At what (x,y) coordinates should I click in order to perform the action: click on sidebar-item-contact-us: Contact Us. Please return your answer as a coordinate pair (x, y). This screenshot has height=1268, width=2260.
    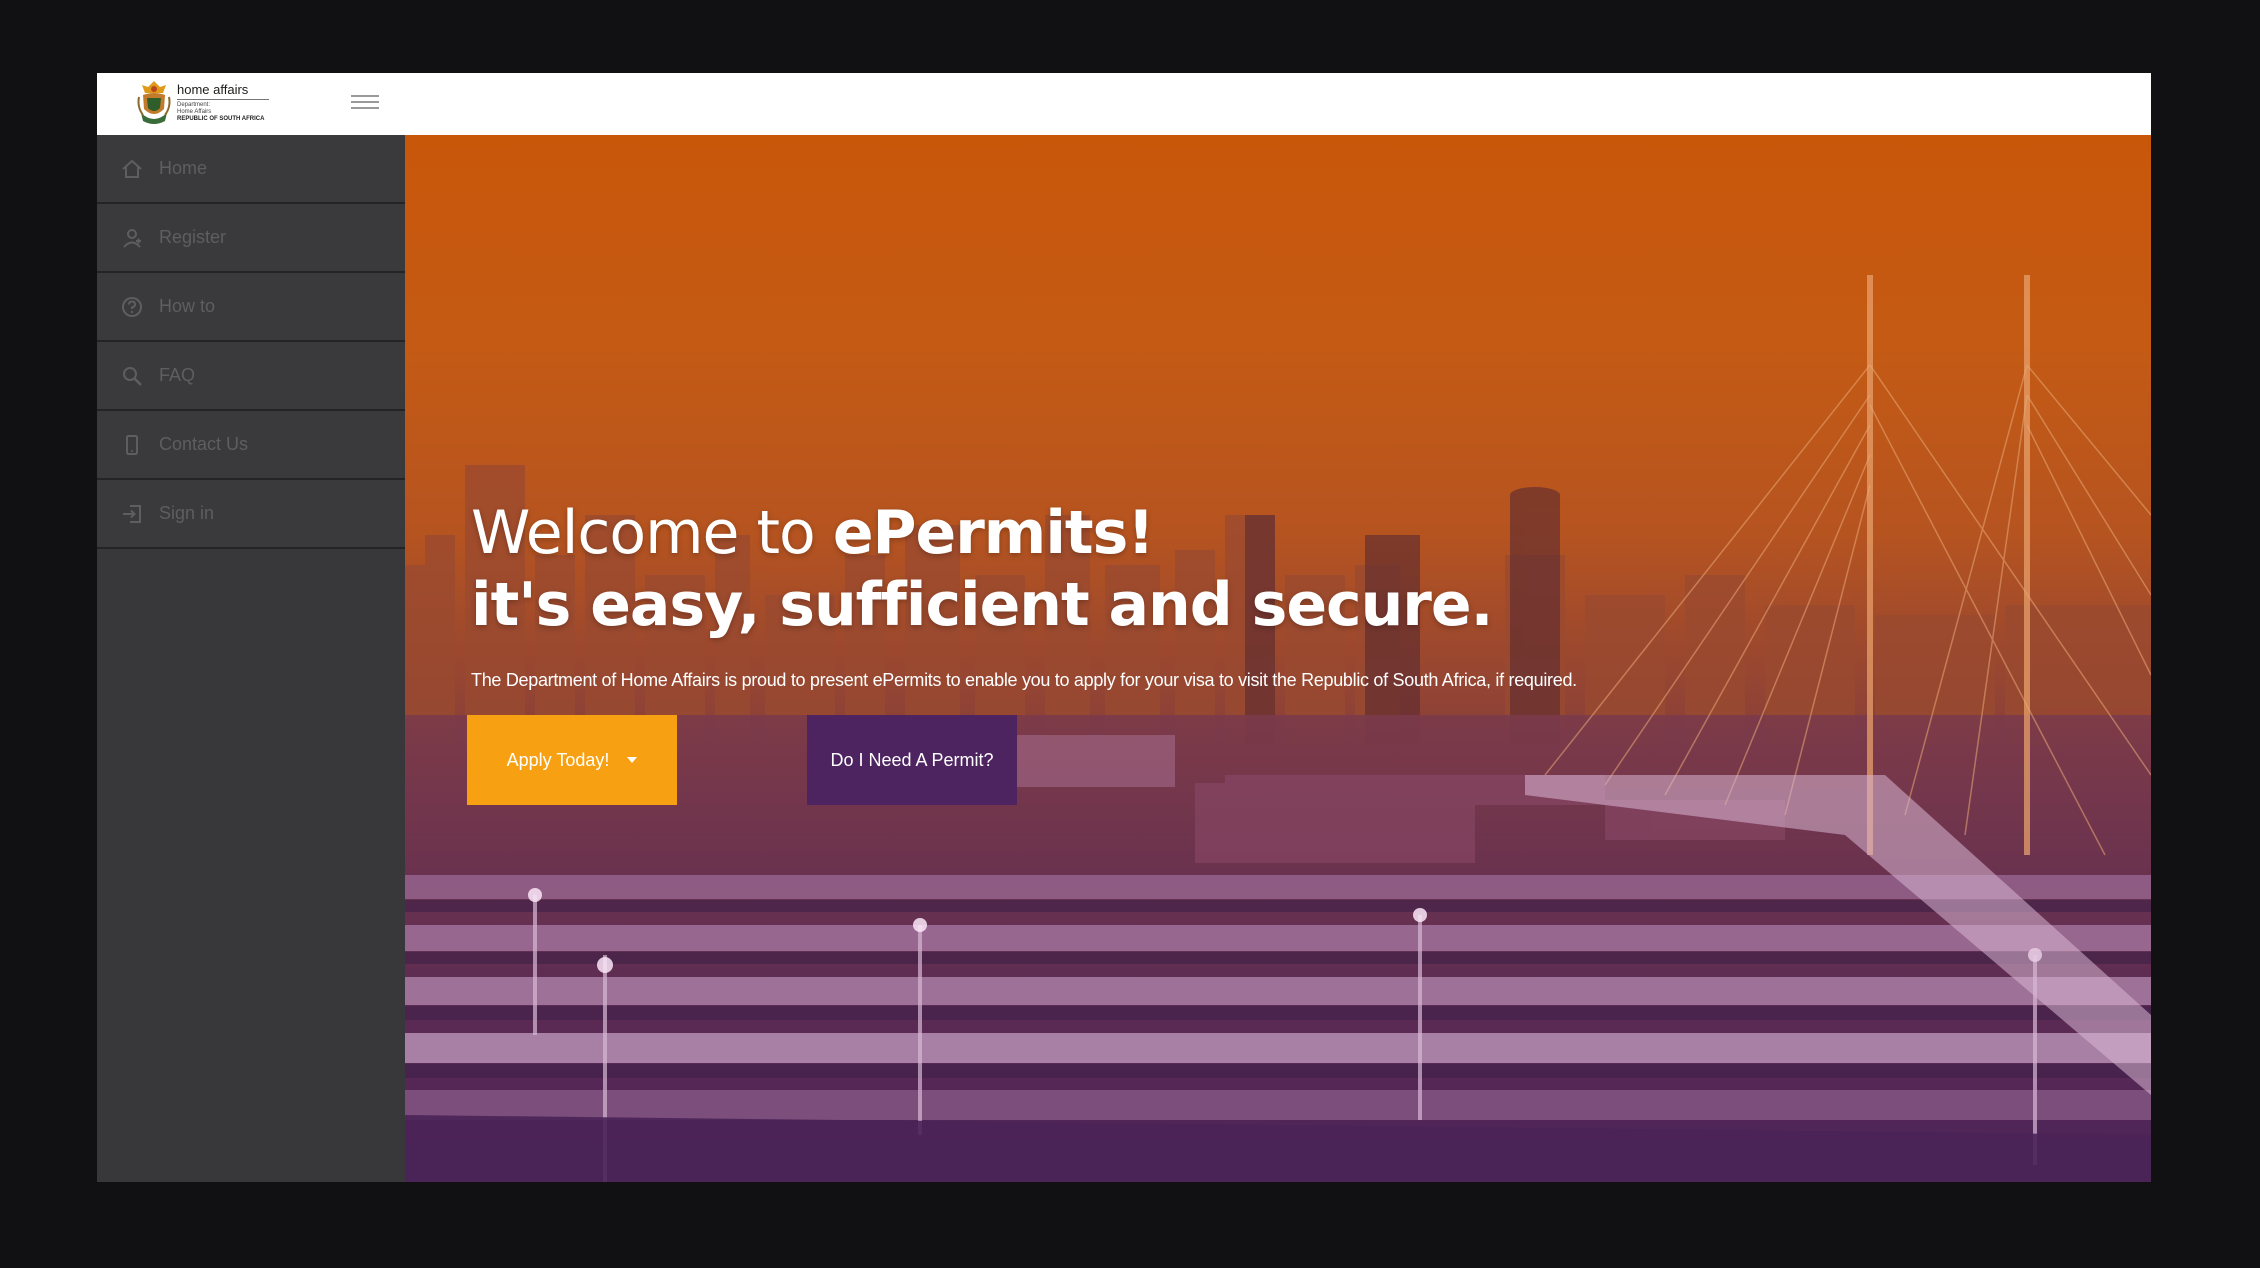
    Looking at the image, I should click on (251, 445).